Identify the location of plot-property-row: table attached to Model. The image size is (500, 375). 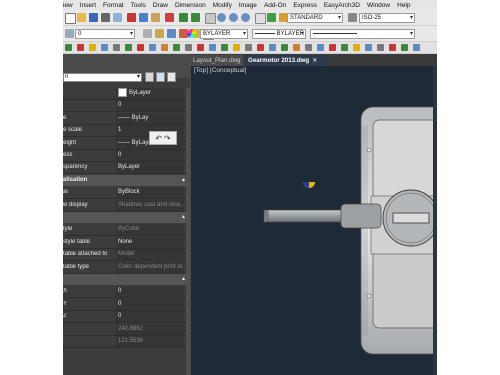
(126, 255).